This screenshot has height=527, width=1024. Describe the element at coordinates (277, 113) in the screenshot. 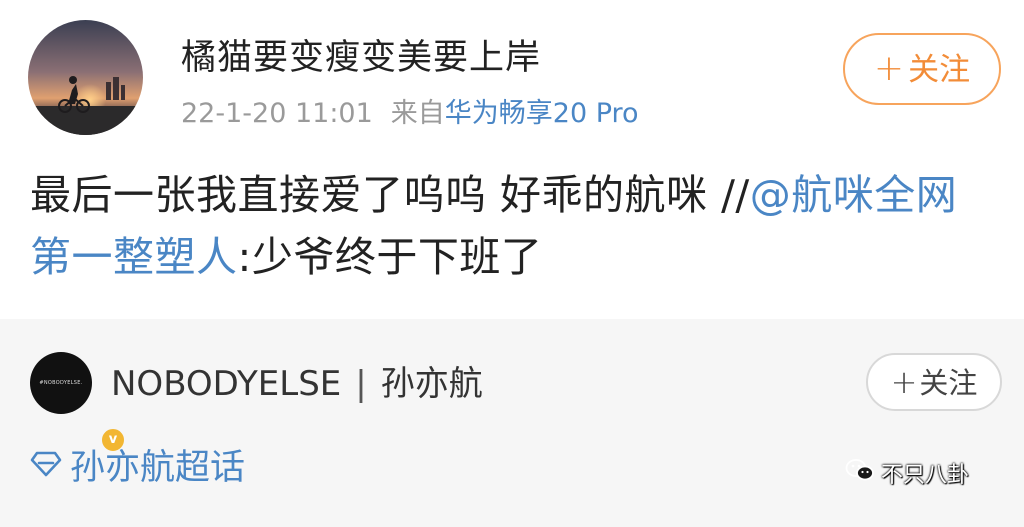

I see `post-timestamp: 22-1-20 11:01` at that location.